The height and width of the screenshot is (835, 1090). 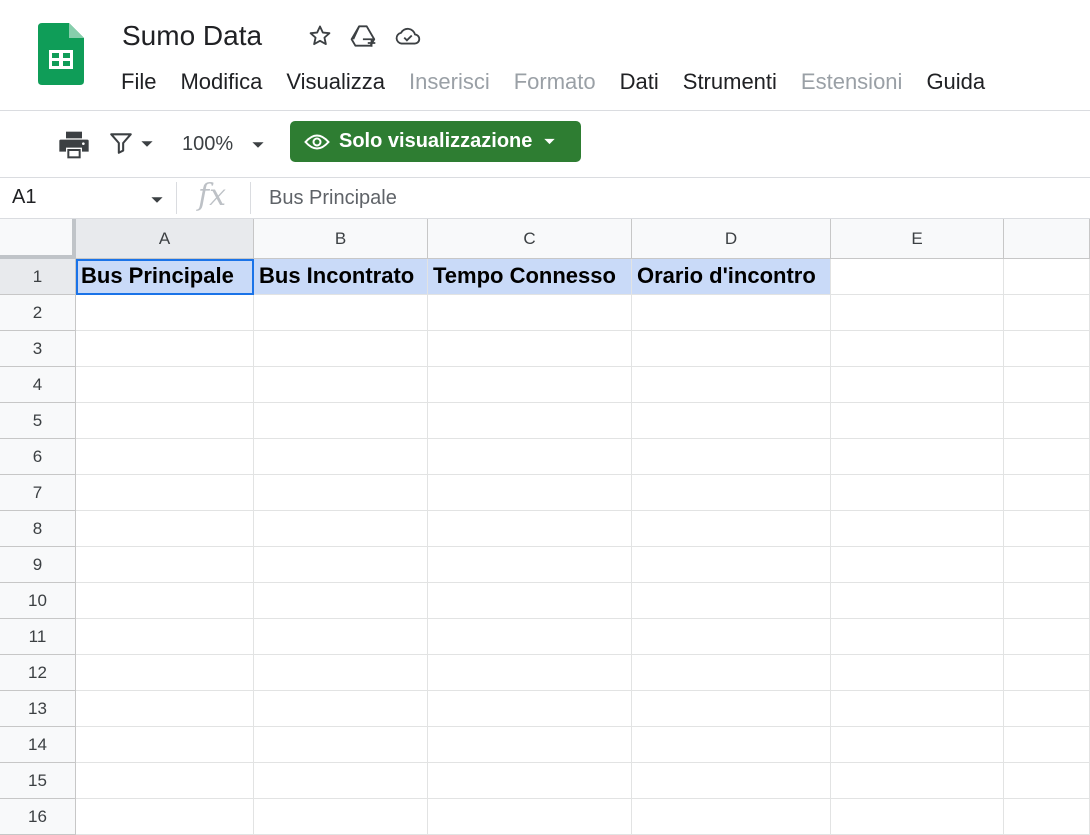 I want to click on cell-c10, so click(x=530, y=601).